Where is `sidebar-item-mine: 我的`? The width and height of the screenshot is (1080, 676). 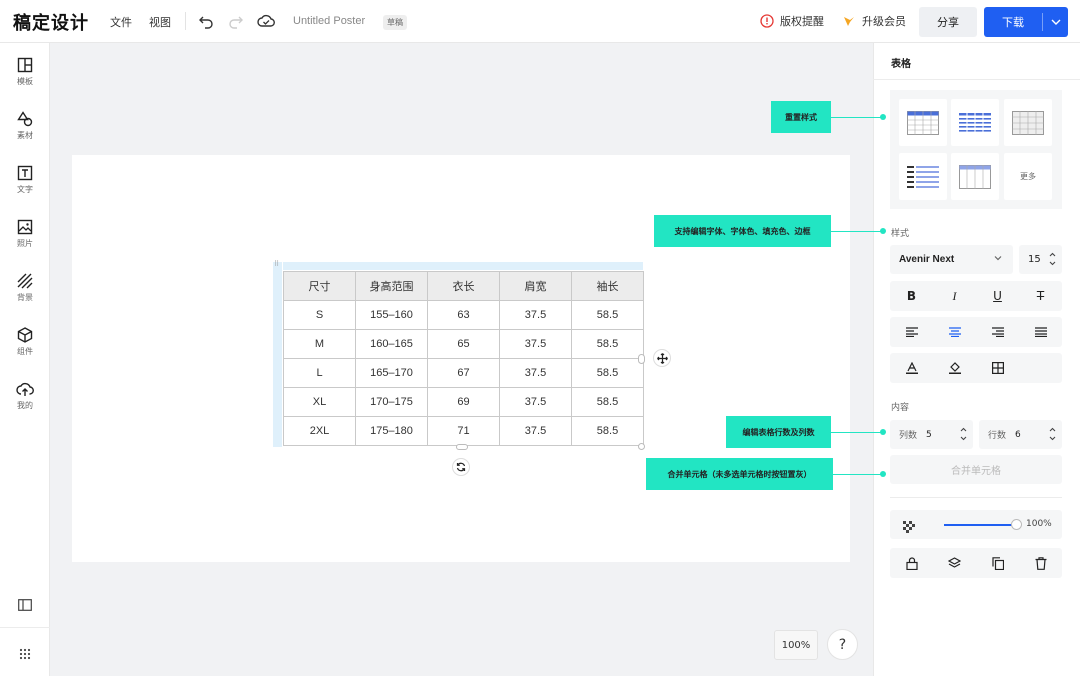
sidebar-item-mine: 我的 is located at coordinates (25, 404).